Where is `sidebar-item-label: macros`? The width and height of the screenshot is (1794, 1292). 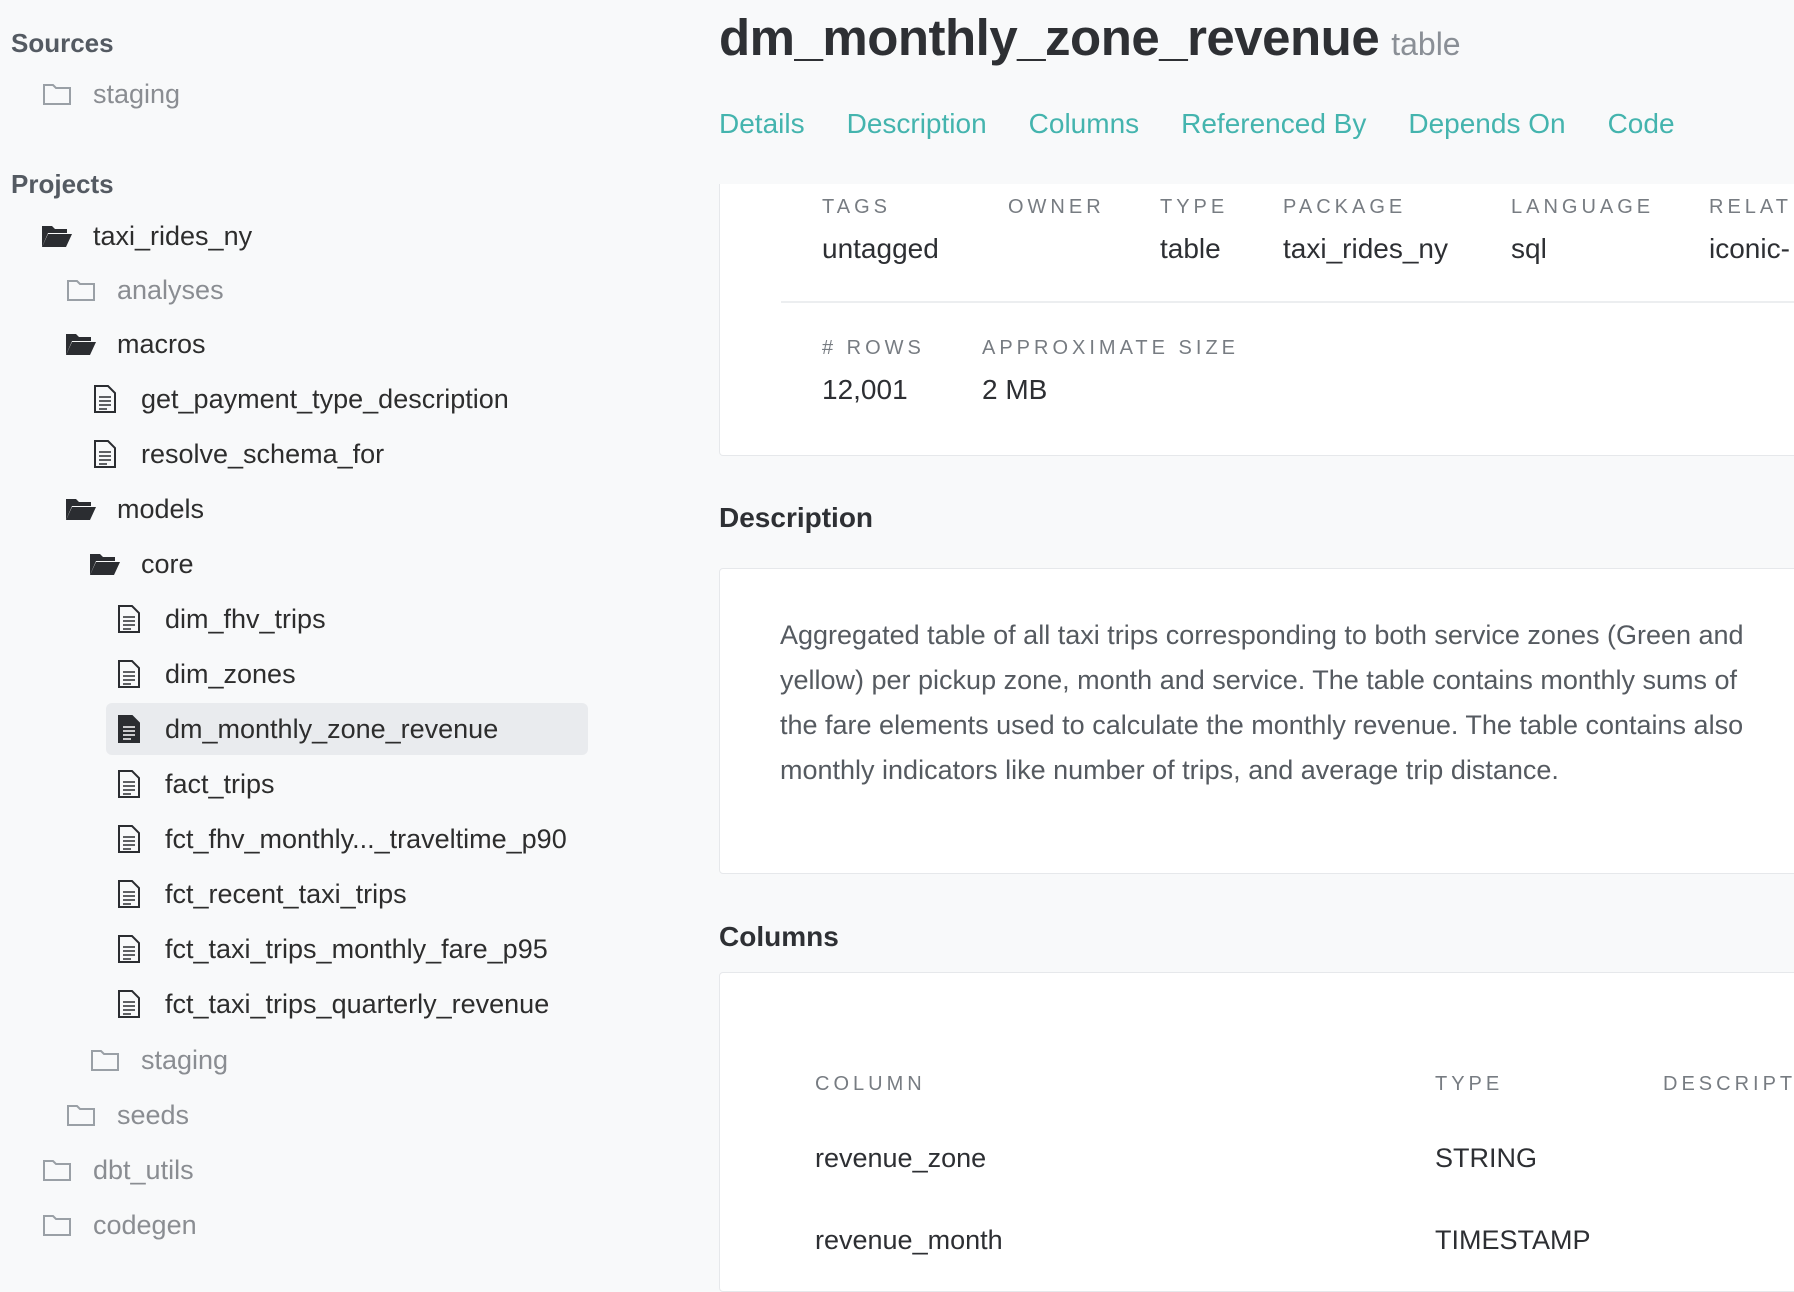
sidebar-item-label: macros is located at coordinates (161, 343).